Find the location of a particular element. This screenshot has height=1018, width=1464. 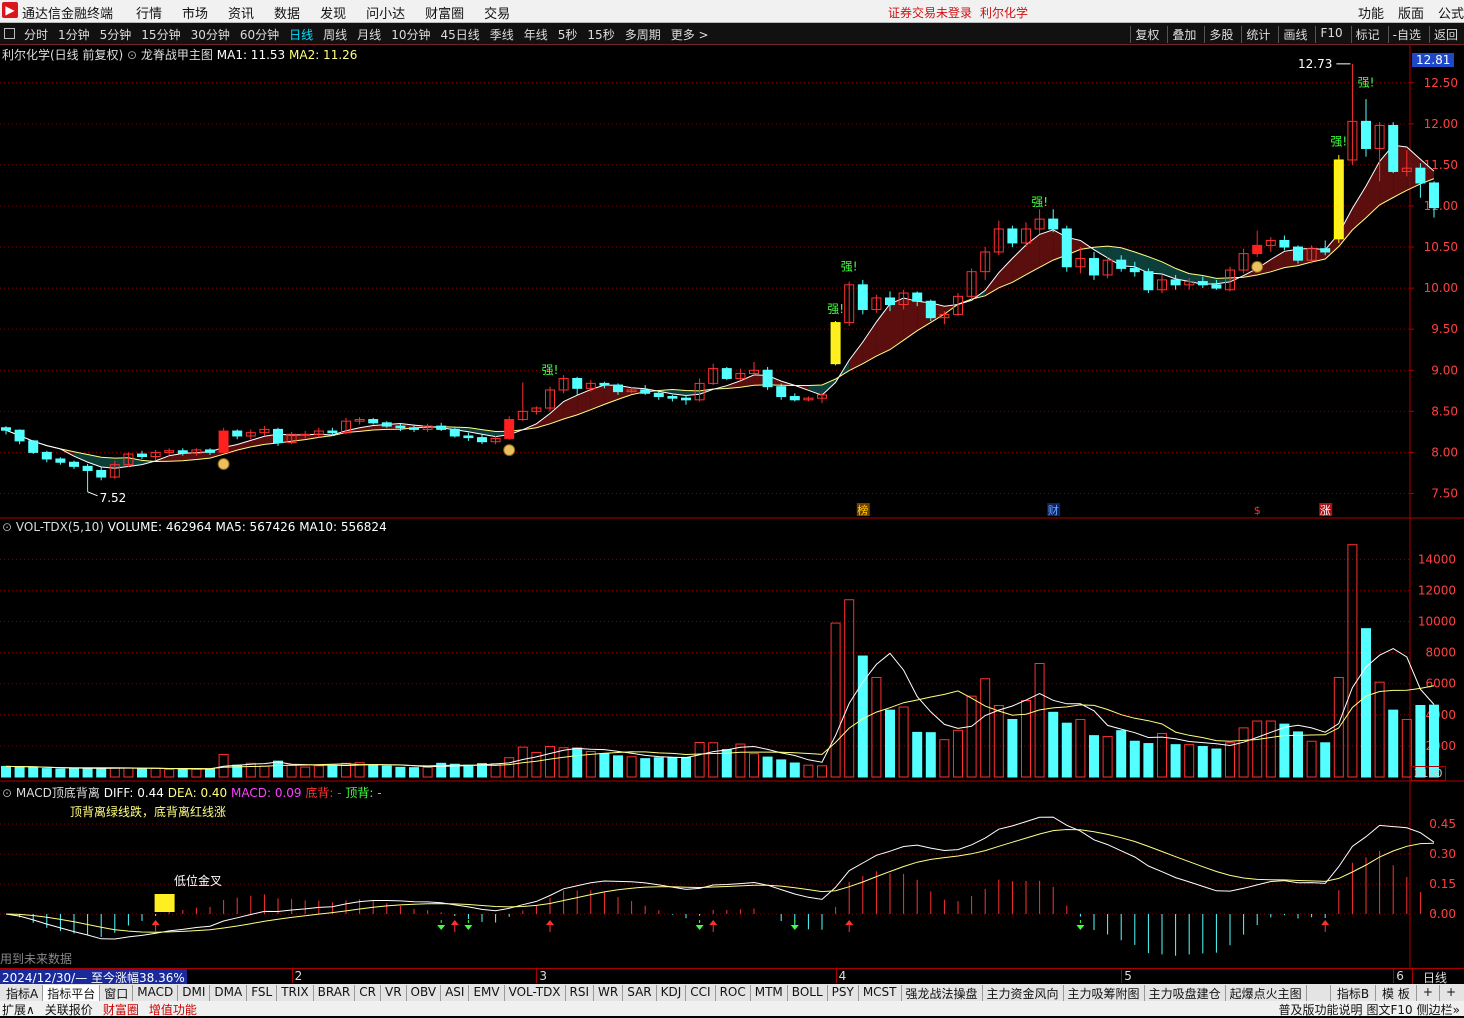

menu-item-1: 市场 is located at coordinates (195, 12).